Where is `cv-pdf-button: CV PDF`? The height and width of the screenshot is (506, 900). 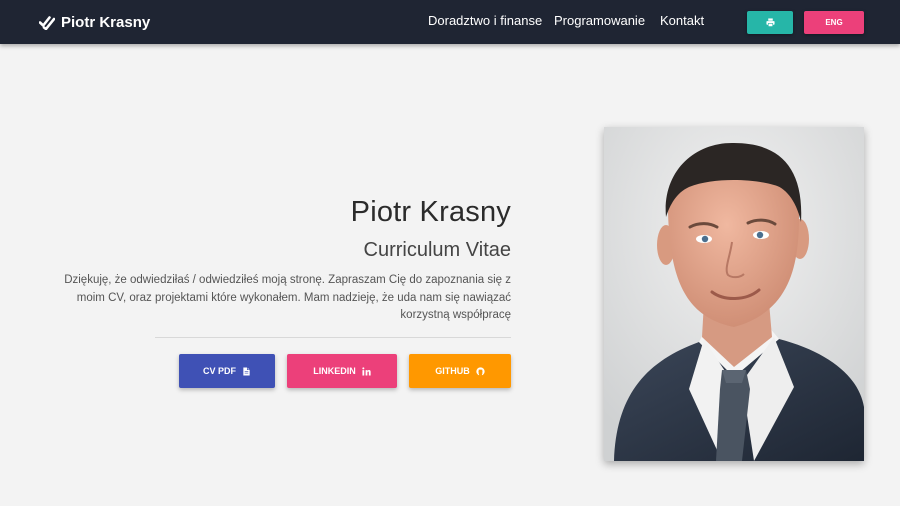
cv-pdf-button: CV PDF is located at coordinates (227, 371).